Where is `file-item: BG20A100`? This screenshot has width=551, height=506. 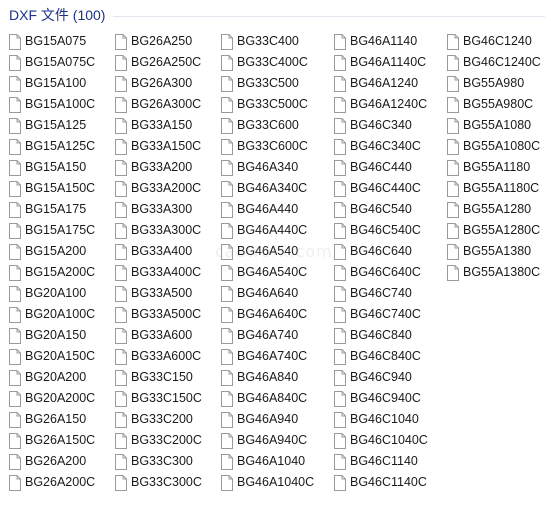
file-item: BG20A100 is located at coordinates (53, 293).